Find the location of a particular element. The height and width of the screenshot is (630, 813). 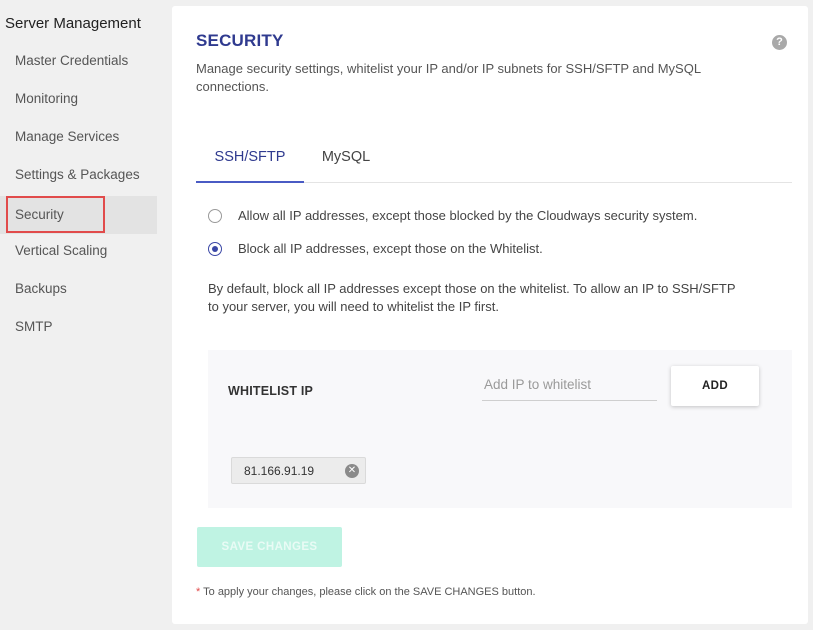

sidebar-item-label: Security is located at coordinates (39, 214).